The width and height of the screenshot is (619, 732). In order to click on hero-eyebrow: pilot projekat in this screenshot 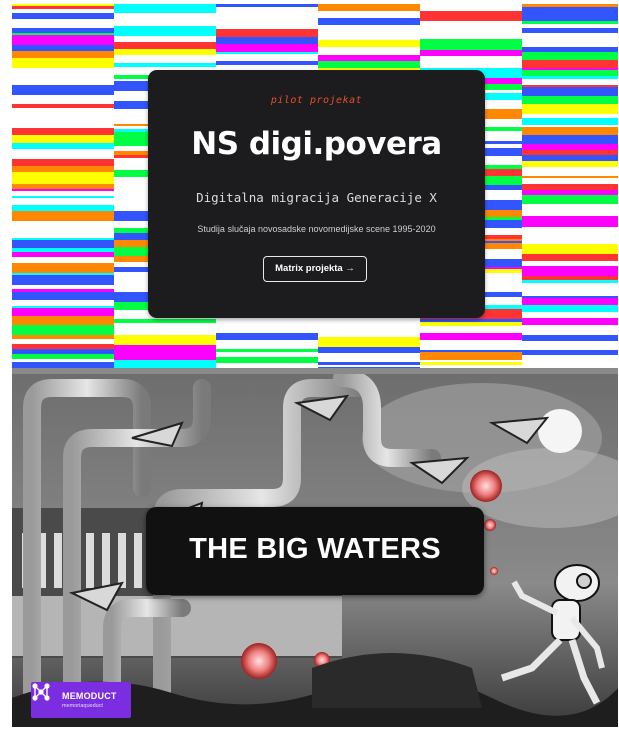, I will do `click(316, 100)`.